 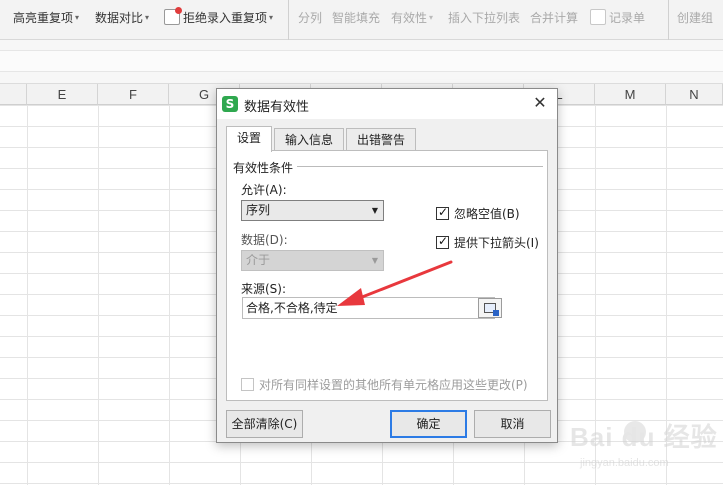 I want to click on watermark-text: Bai du 经验, so click(x=644, y=437).